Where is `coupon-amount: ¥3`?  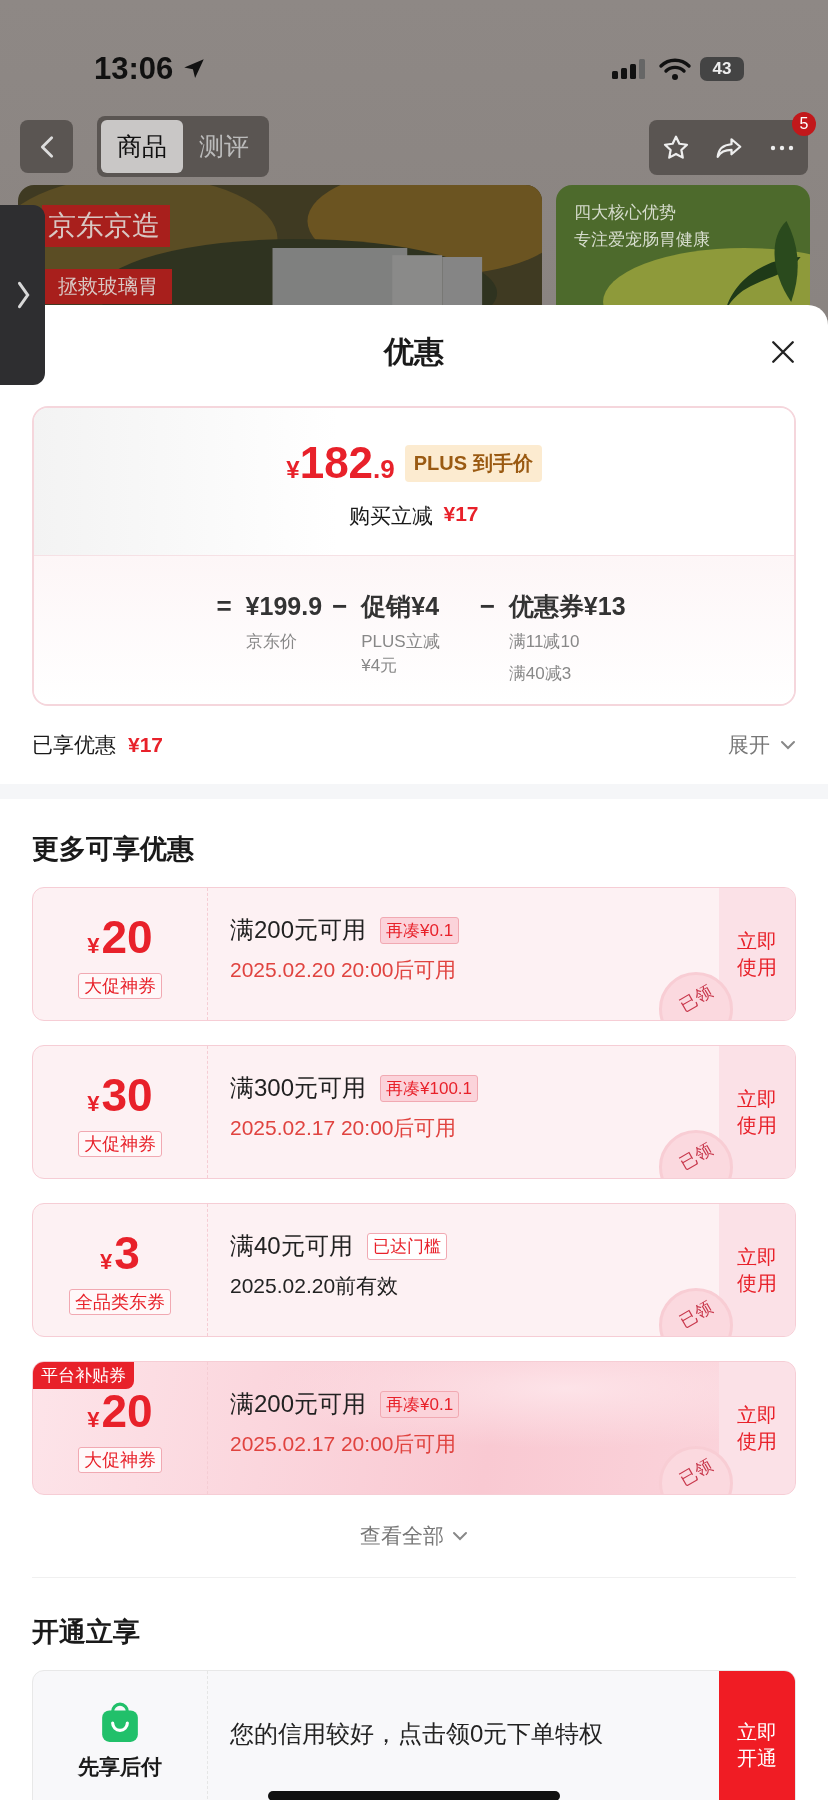
coupon-amount: ¥3 is located at coordinates (120, 1254).